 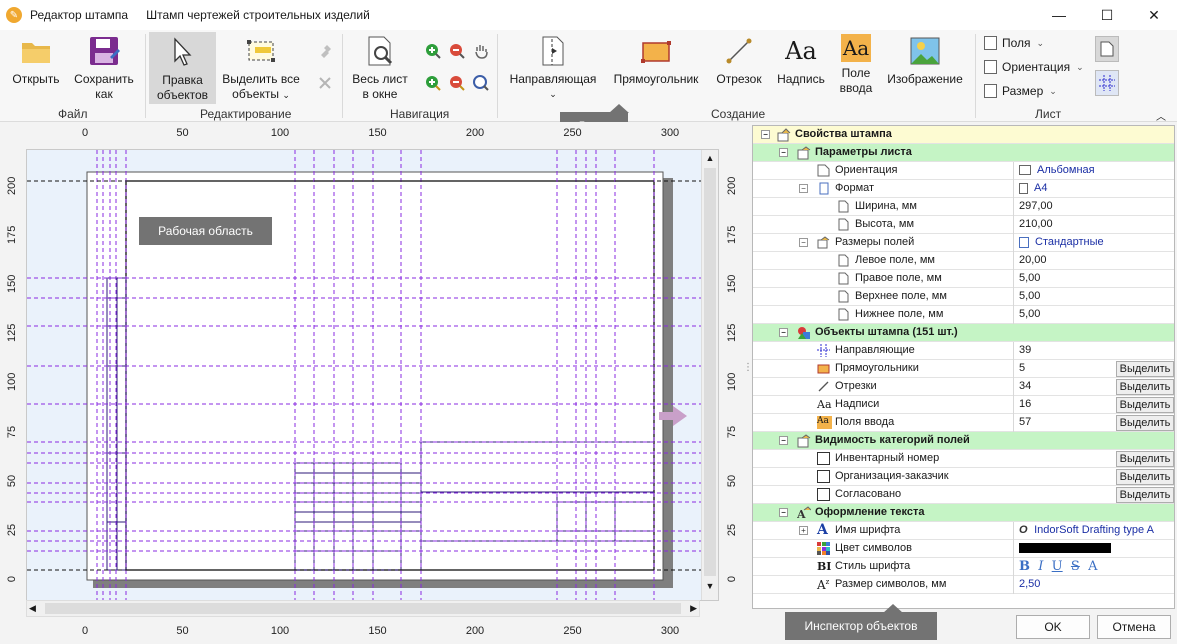 I want to click on select-inventory-button: Выделить, so click(x=1145, y=459).